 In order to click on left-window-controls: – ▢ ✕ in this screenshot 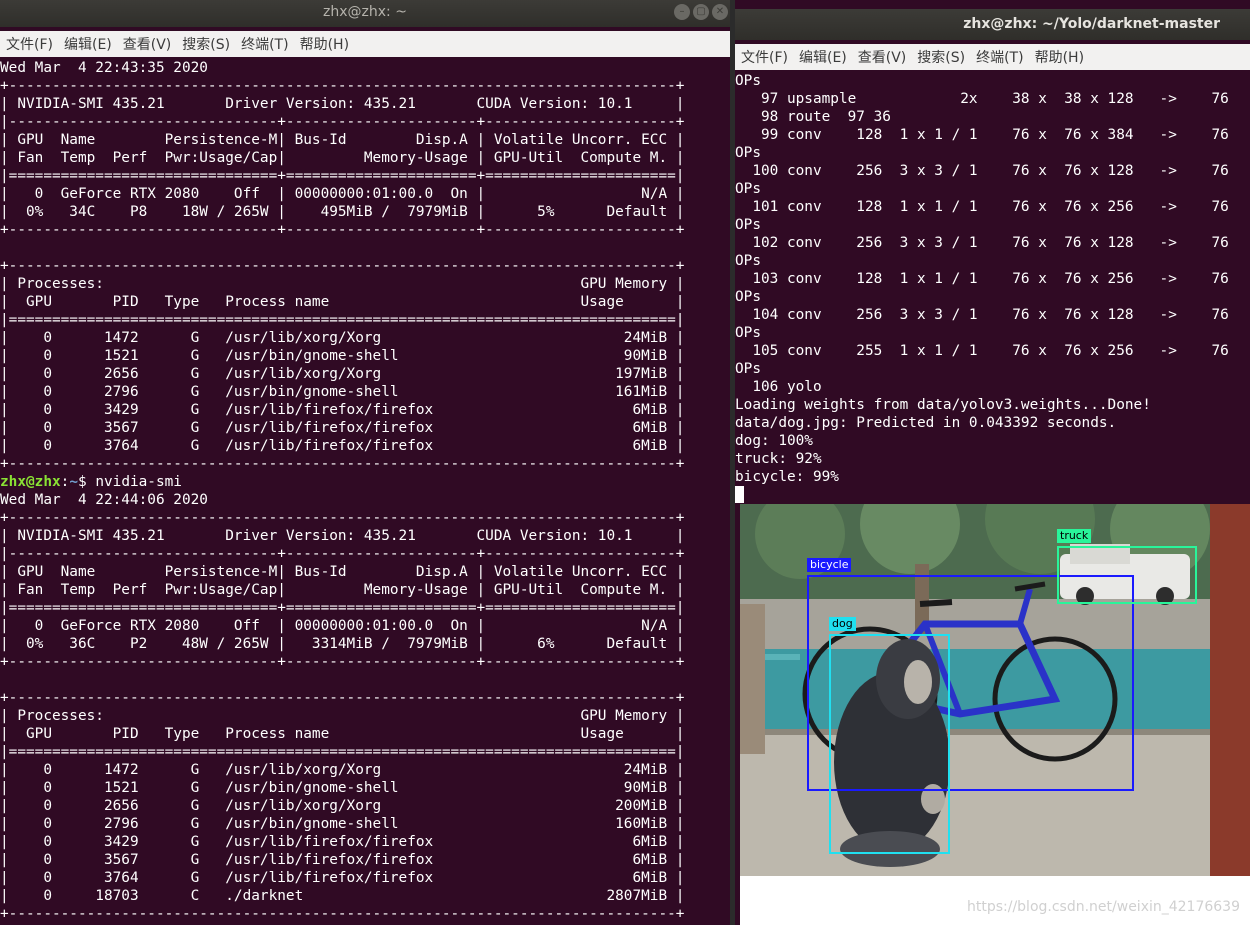, I will do `click(701, 12)`.